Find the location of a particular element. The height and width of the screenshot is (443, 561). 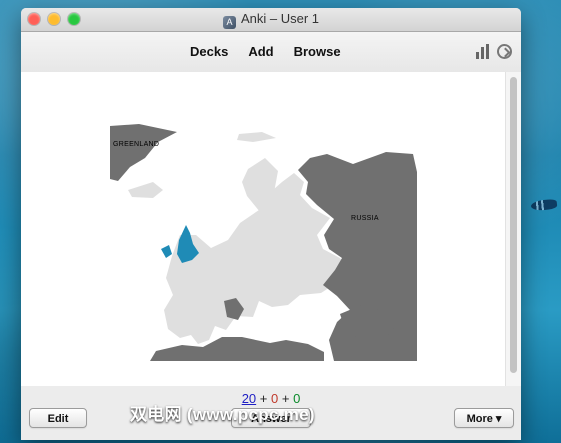

browse-link: Browse is located at coordinates (317, 51).